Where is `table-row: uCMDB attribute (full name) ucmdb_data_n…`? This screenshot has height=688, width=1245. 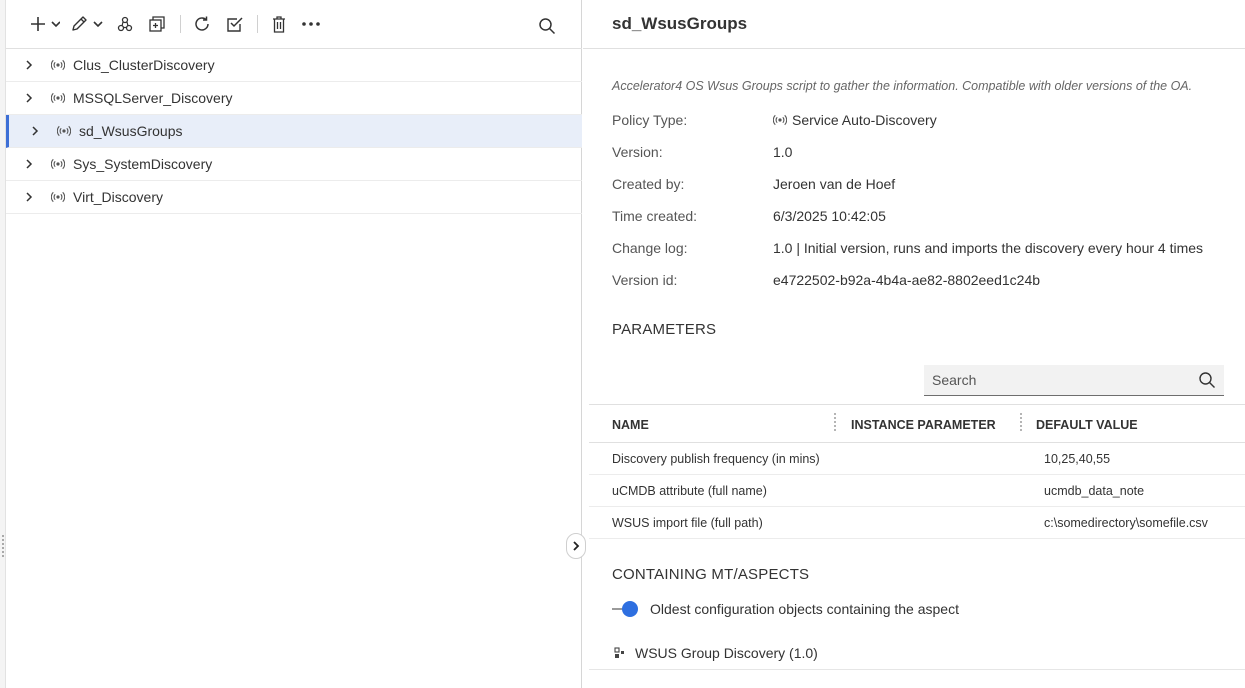 table-row: uCMDB attribute (full name) ucmdb_data_n… is located at coordinates (917, 491).